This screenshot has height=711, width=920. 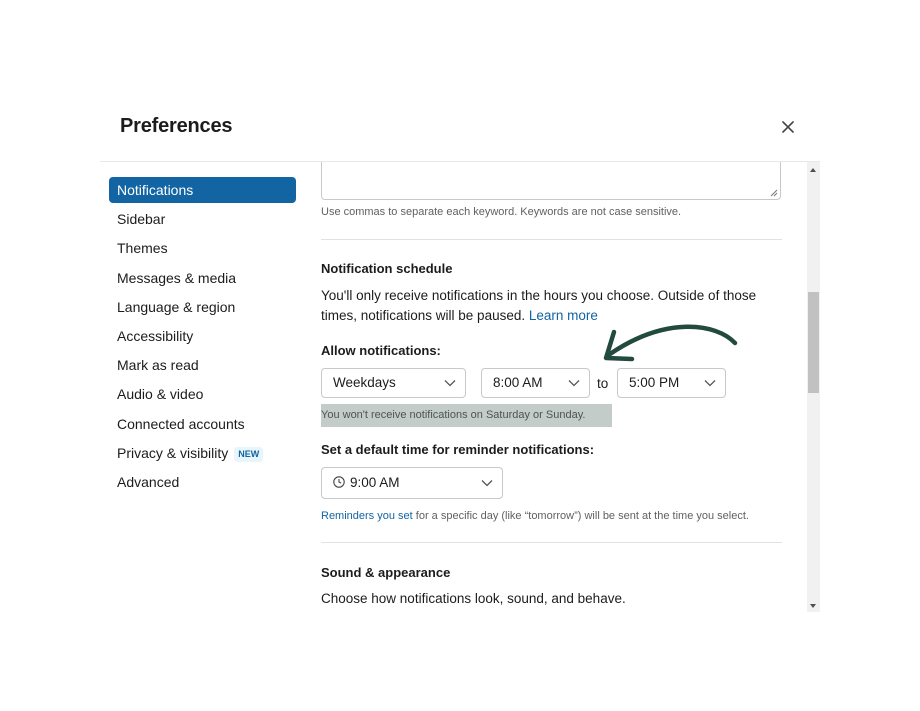 I want to click on new-badge: NEW, so click(x=249, y=454).